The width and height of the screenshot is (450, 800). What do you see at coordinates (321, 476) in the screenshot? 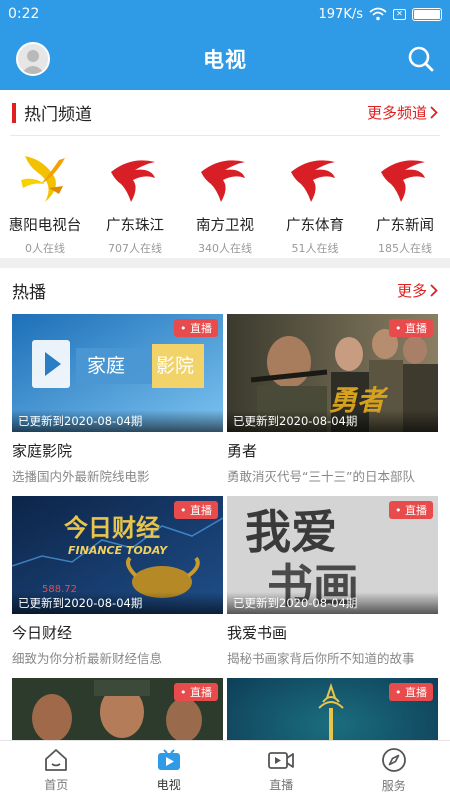
I see `program-subtitle: 勇敢消灭代号“三十三”的日本部队` at bounding box center [321, 476].